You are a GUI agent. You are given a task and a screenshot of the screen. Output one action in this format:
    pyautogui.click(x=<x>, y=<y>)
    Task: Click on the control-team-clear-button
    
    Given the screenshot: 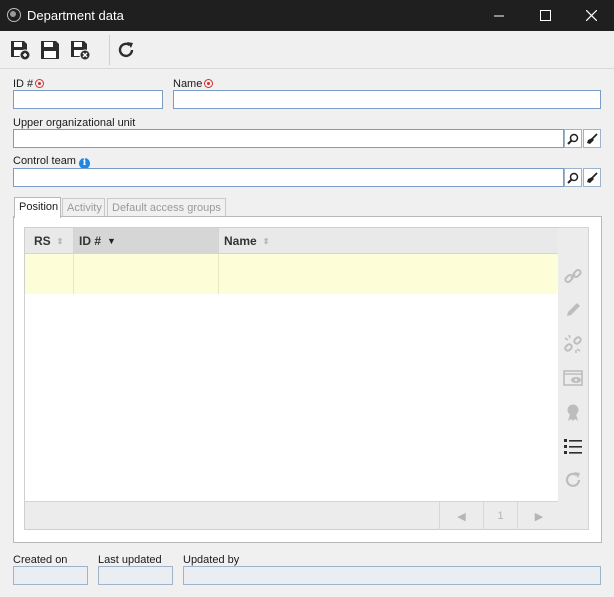 What is the action you would take?
    pyautogui.click(x=592, y=177)
    